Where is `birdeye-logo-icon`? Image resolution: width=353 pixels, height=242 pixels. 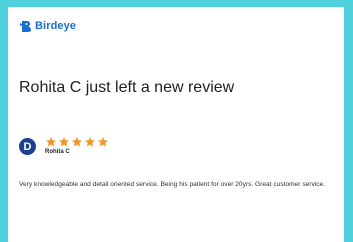 birdeye-logo-icon is located at coordinates (25, 26).